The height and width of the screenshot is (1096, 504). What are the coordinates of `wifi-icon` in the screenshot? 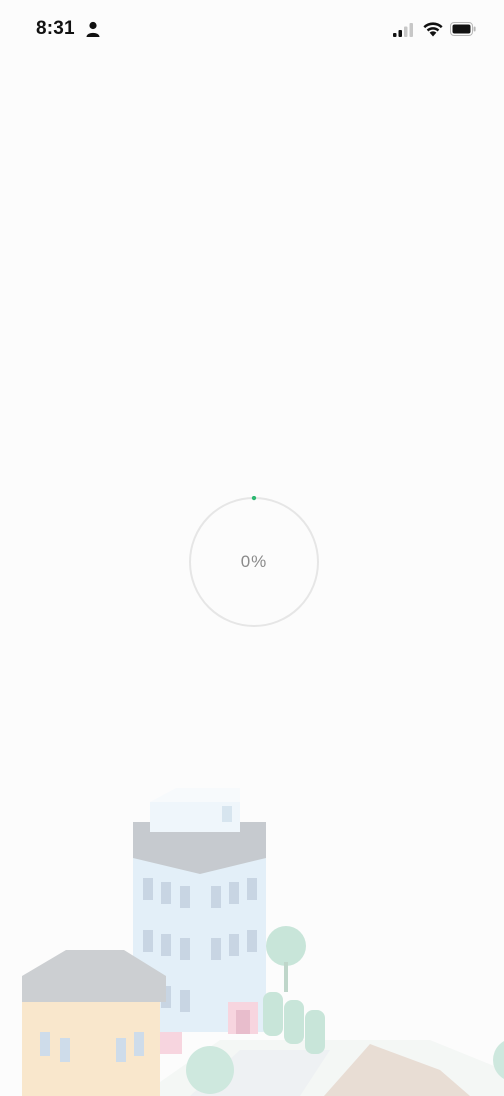 It's located at (433, 29).